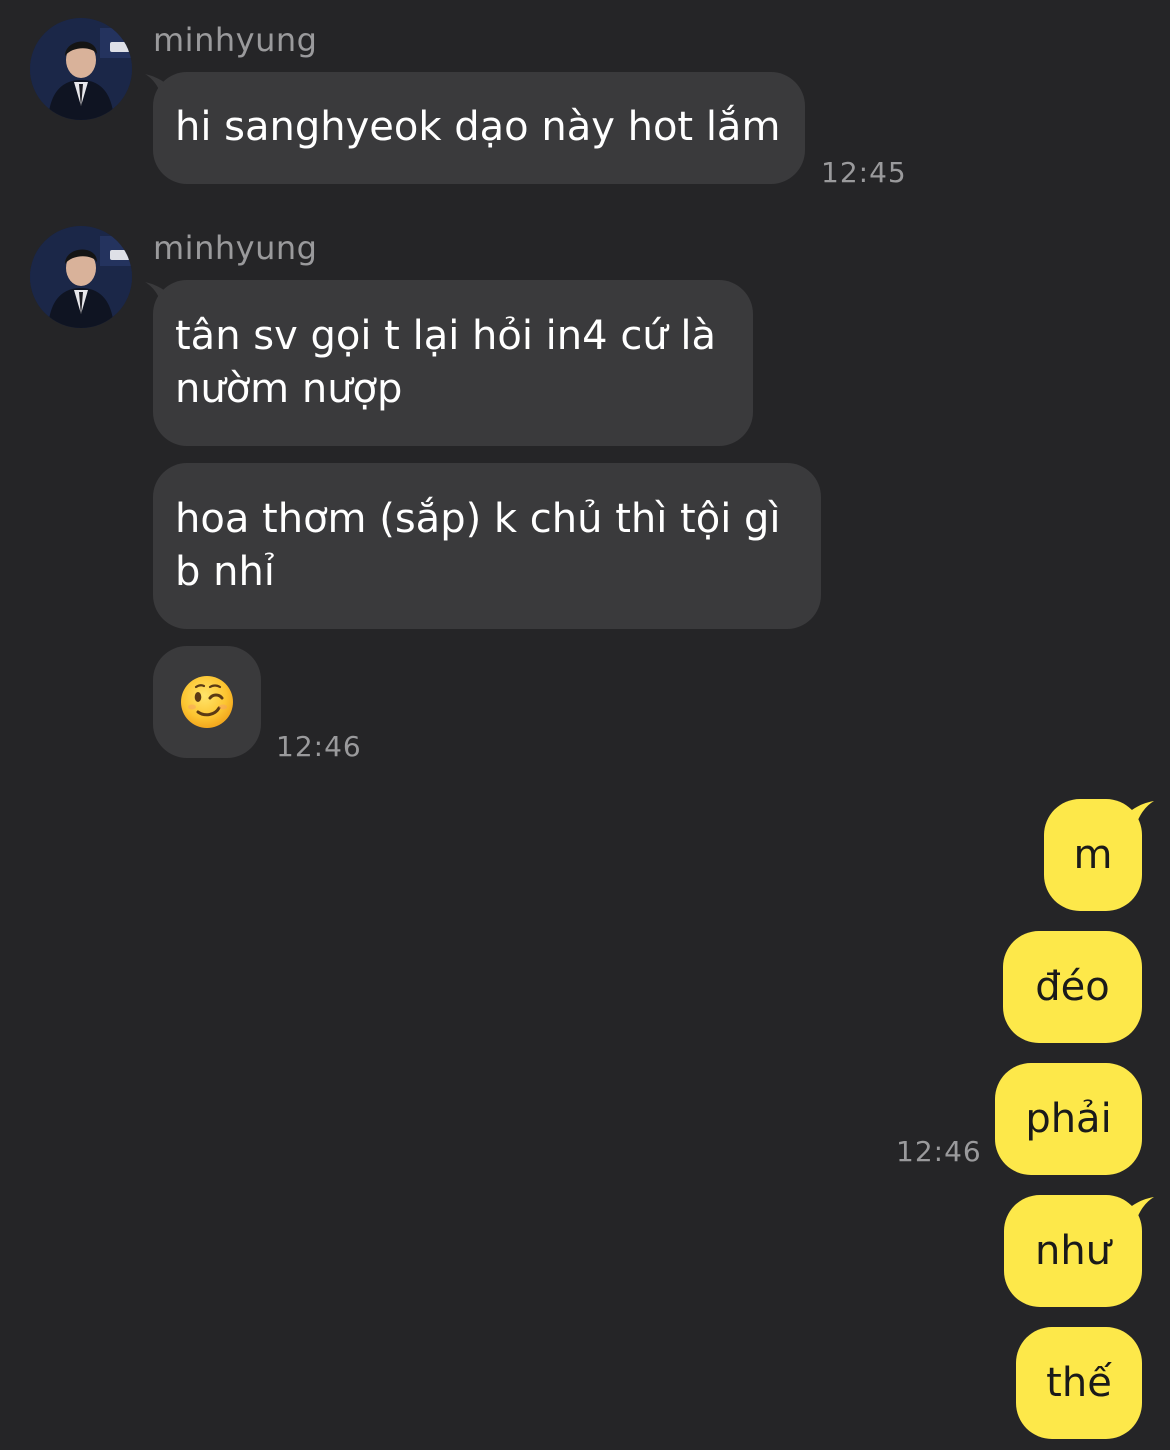 Image resolution: width=1170 pixels, height=1450 pixels. What do you see at coordinates (1073, 1251) in the screenshot?
I see `outgoing-message: như` at bounding box center [1073, 1251].